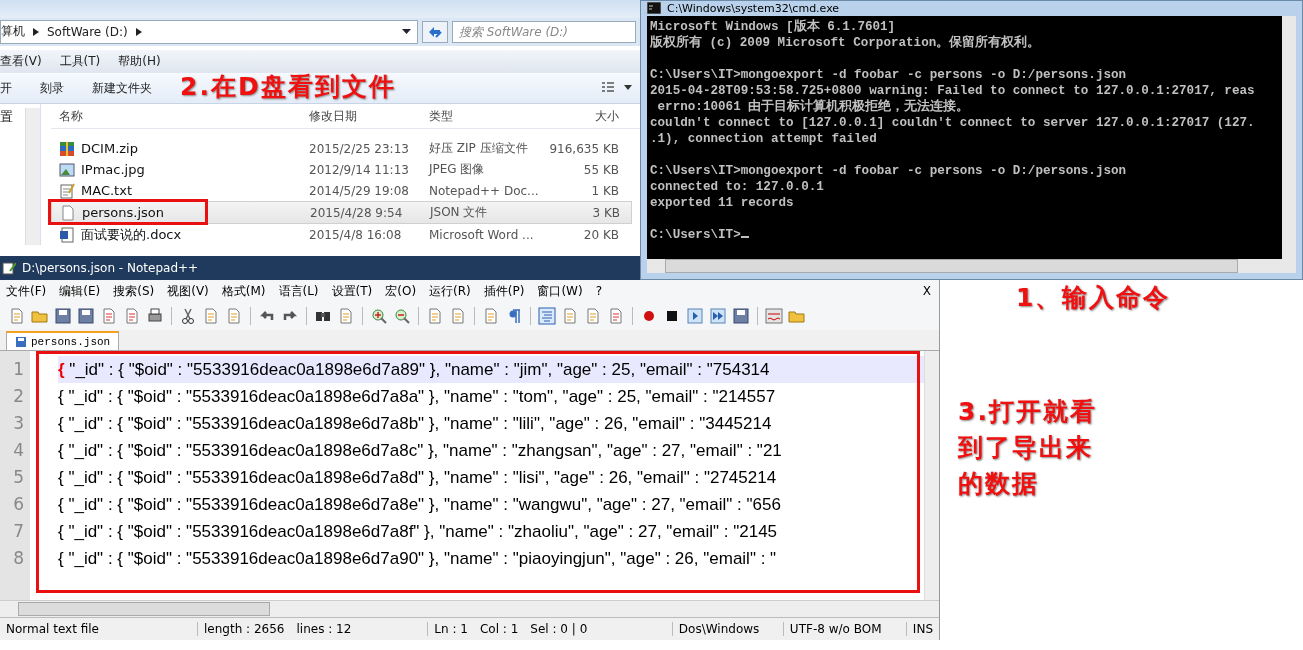 Image resolution: width=1303 pixels, height=650 pixels. Describe the element at coordinates (695, 316) in the screenshot. I see `play-icon` at that location.